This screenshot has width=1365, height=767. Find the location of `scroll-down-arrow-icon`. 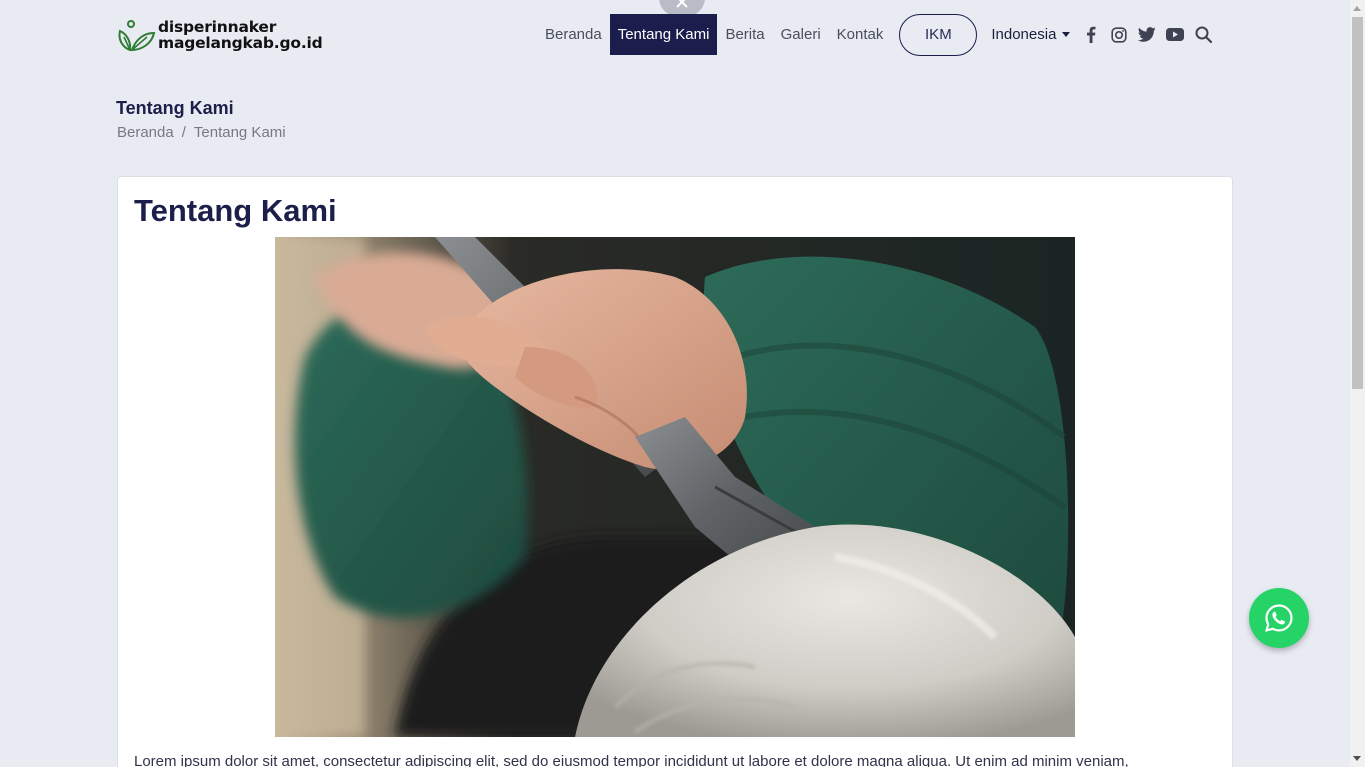

scroll-down-arrow-icon is located at coordinates (1357, 758).